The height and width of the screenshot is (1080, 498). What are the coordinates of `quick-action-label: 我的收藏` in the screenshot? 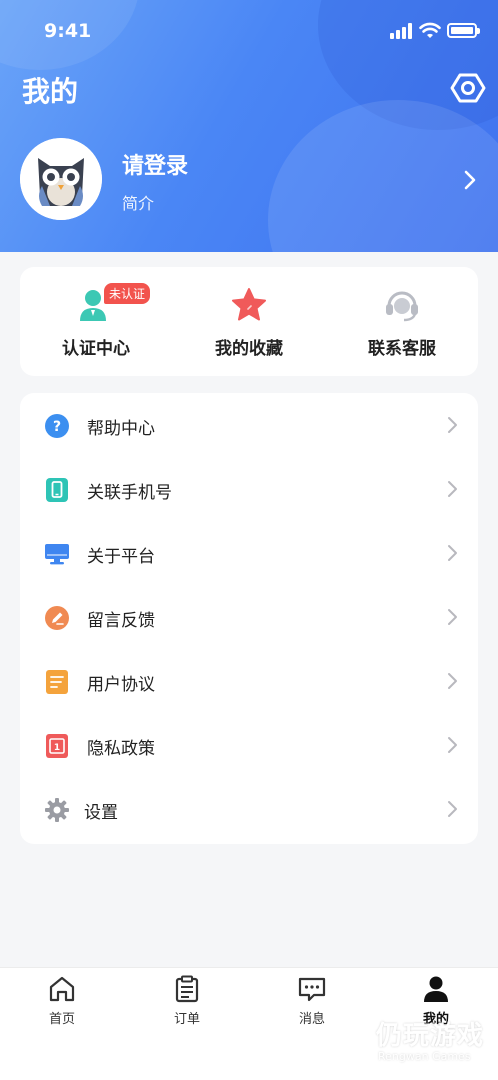 It's located at (249, 349).